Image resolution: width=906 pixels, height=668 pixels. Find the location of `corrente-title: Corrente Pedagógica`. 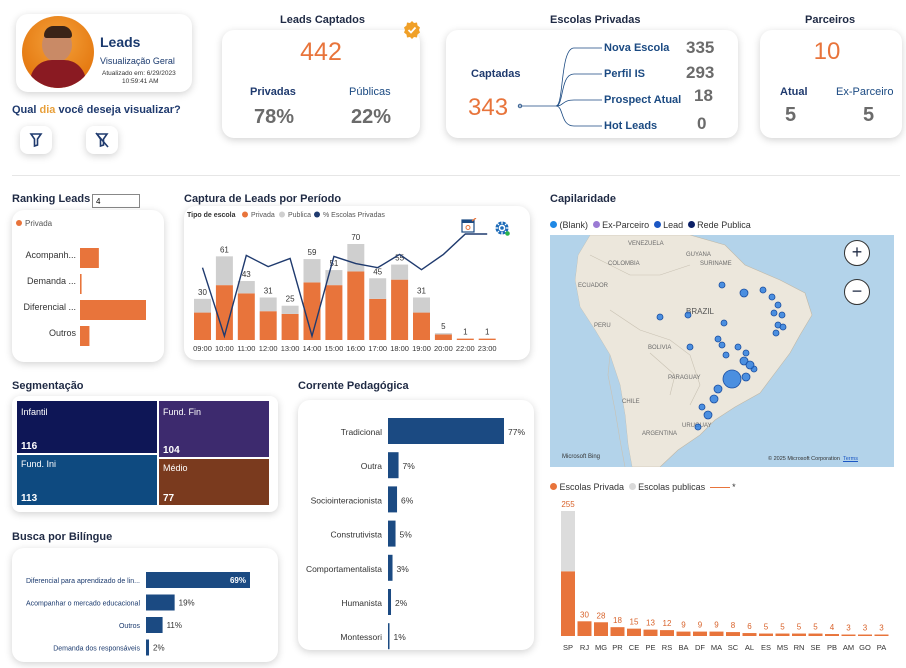

corrente-title: Corrente Pedagógica is located at coordinates (353, 386).